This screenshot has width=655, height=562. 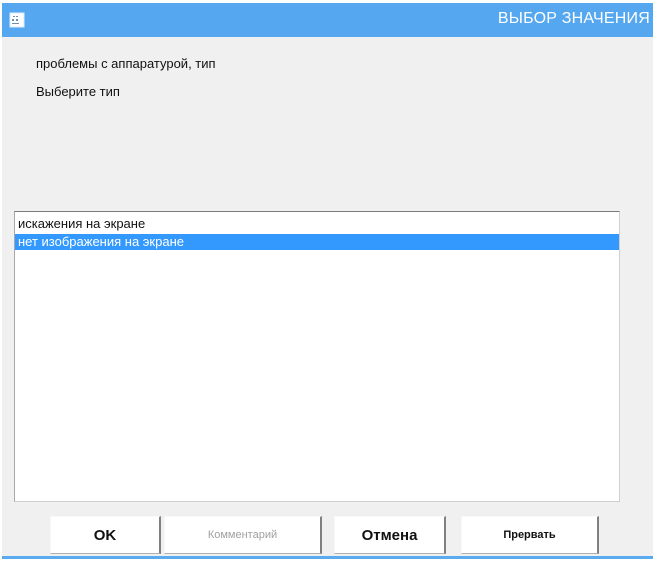 What do you see at coordinates (105, 535) in the screenshot?
I see `ok-button: OK` at bounding box center [105, 535].